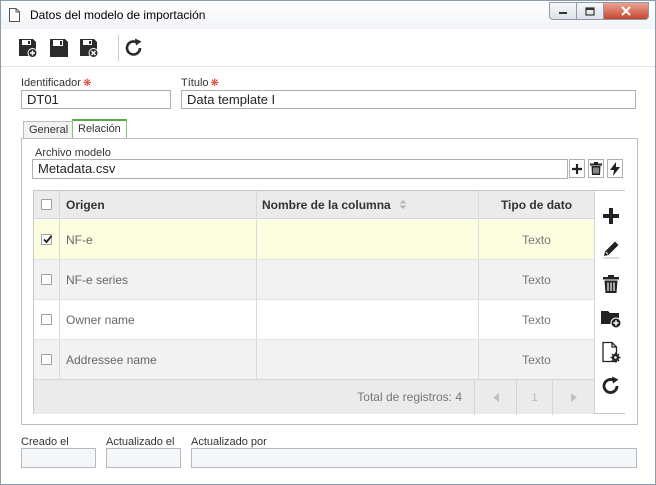 The width and height of the screenshot is (656, 485). What do you see at coordinates (534, 397) in the screenshot?
I see `page-number: 1` at bounding box center [534, 397].